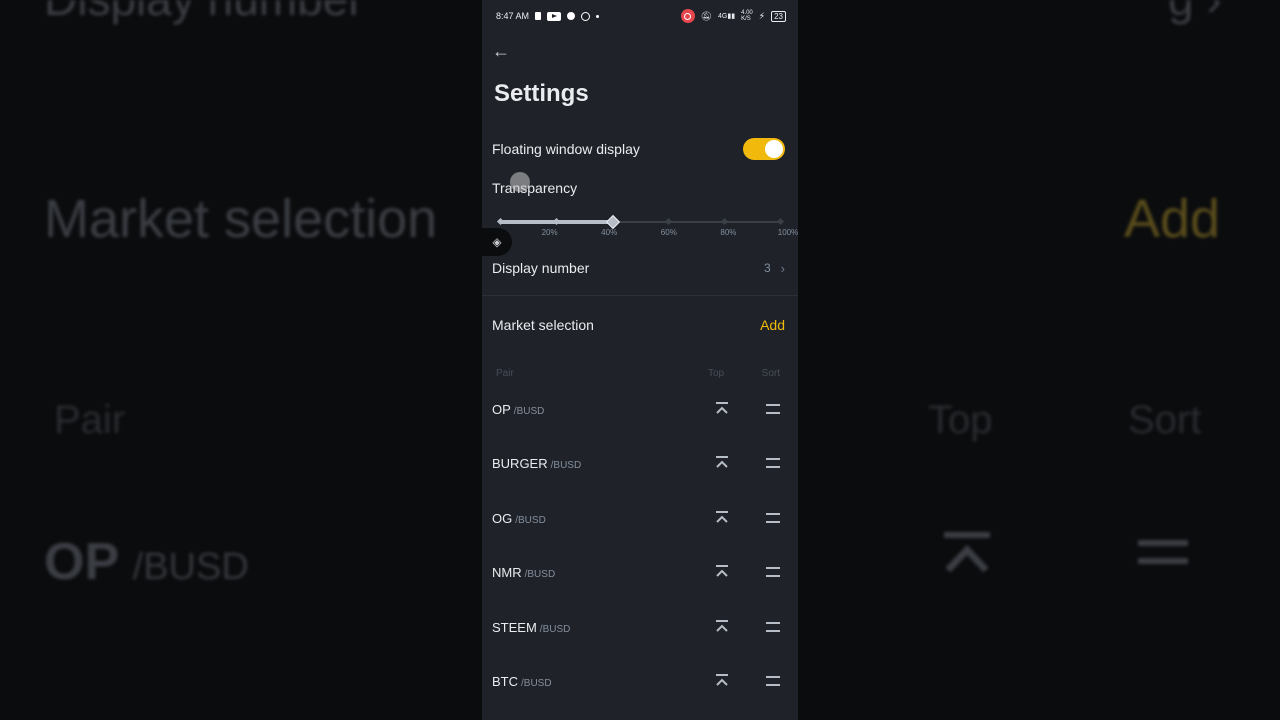 The image size is (1280, 720). What do you see at coordinates (520, 463) in the screenshot?
I see `pair-base: BURGER` at bounding box center [520, 463].